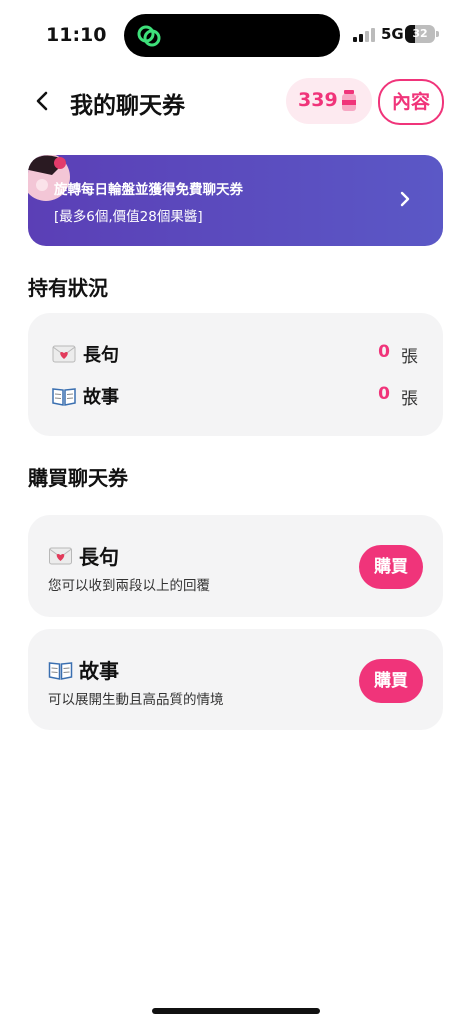 The image size is (472, 1024). I want to click on jam-balance-badge: 339, so click(329, 101).